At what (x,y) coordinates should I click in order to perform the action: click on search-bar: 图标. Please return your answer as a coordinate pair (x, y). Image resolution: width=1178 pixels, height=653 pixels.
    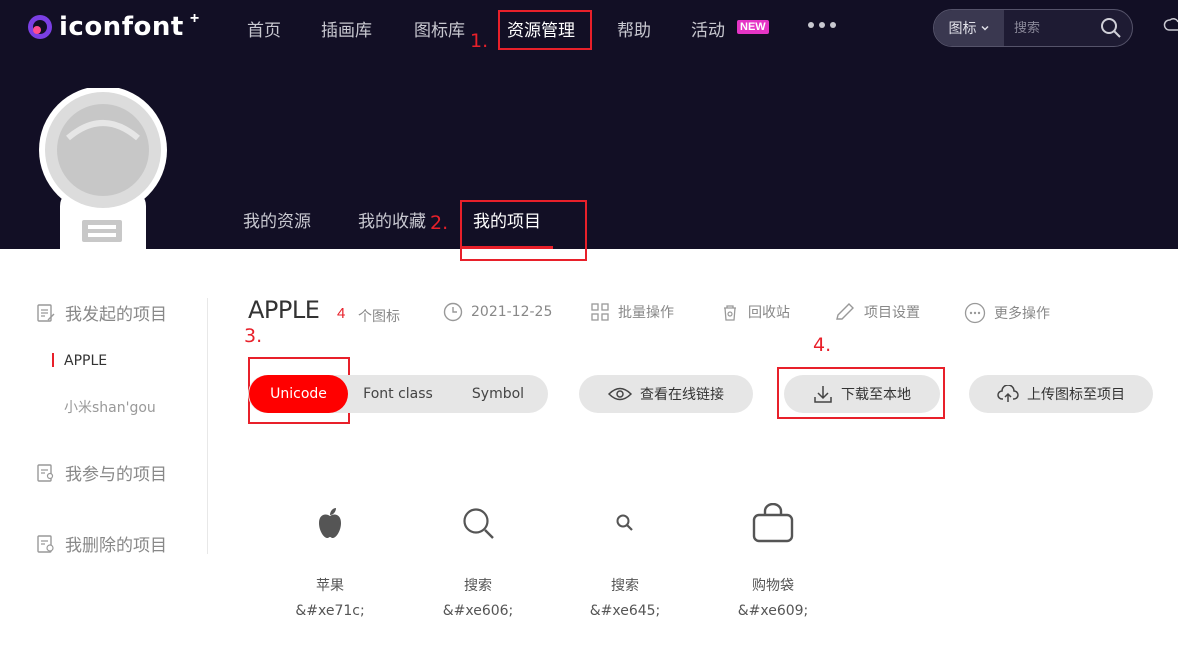
    Looking at the image, I should click on (1033, 28).